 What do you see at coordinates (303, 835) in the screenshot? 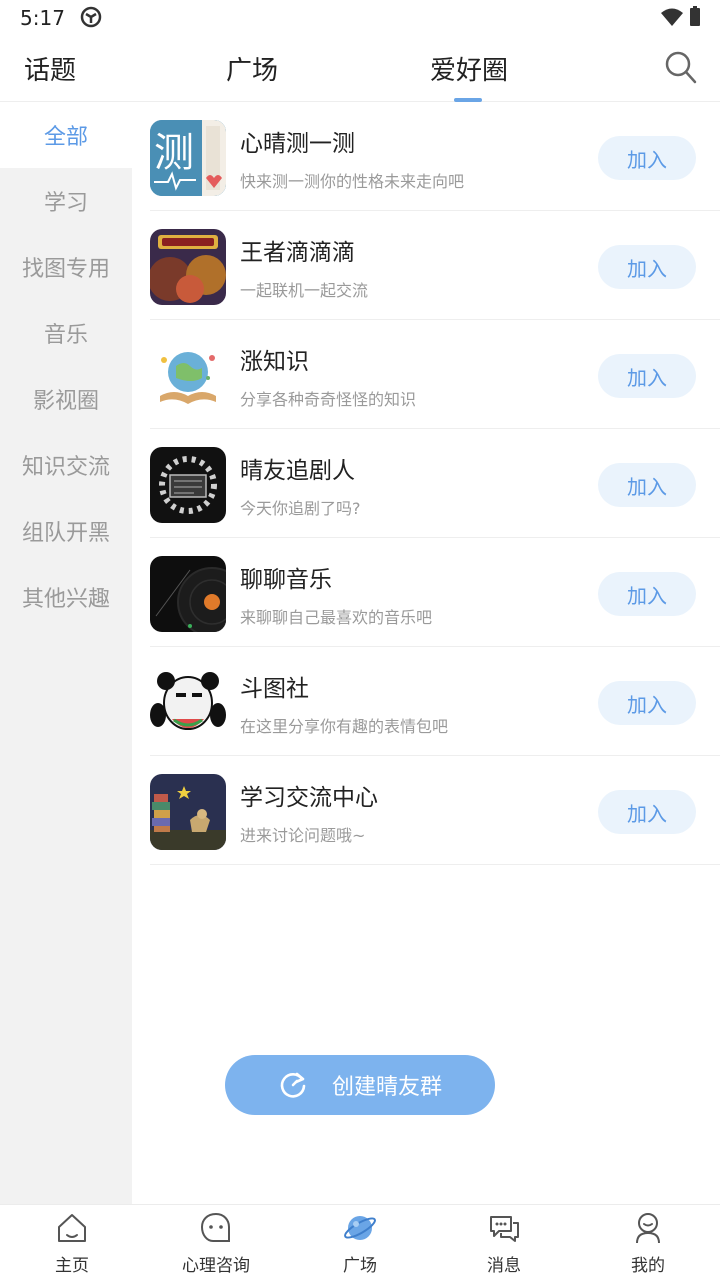
I see `group-description: 进来讨论问题哦~` at bounding box center [303, 835].